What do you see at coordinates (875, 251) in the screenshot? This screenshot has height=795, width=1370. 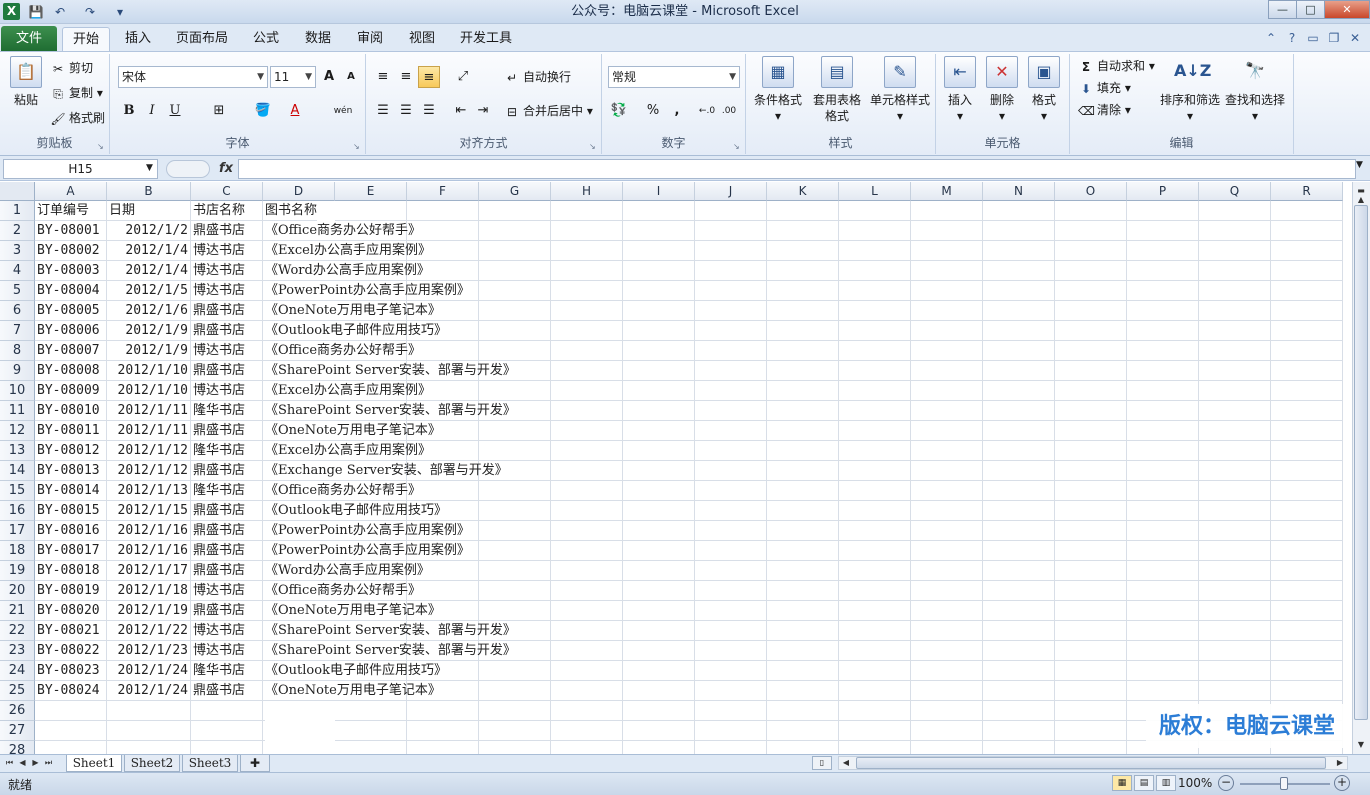 I see `cell-l3` at bounding box center [875, 251].